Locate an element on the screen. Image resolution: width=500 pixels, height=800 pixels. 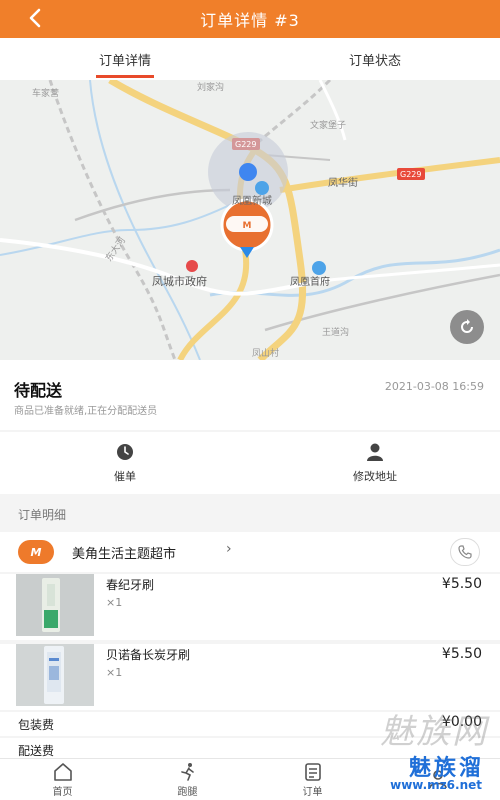
map-label: 王道沟 is located at coordinates (335, 332).